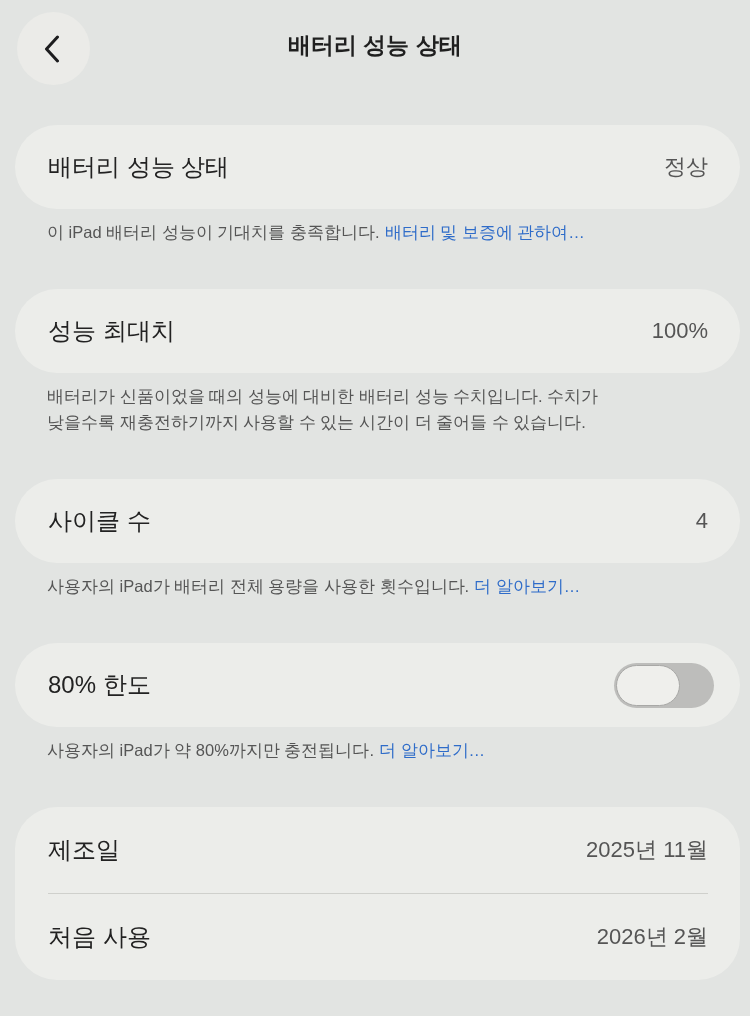  Describe the element at coordinates (111, 331) in the screenshot. I see `row-label: 성능 최대치` at that location.